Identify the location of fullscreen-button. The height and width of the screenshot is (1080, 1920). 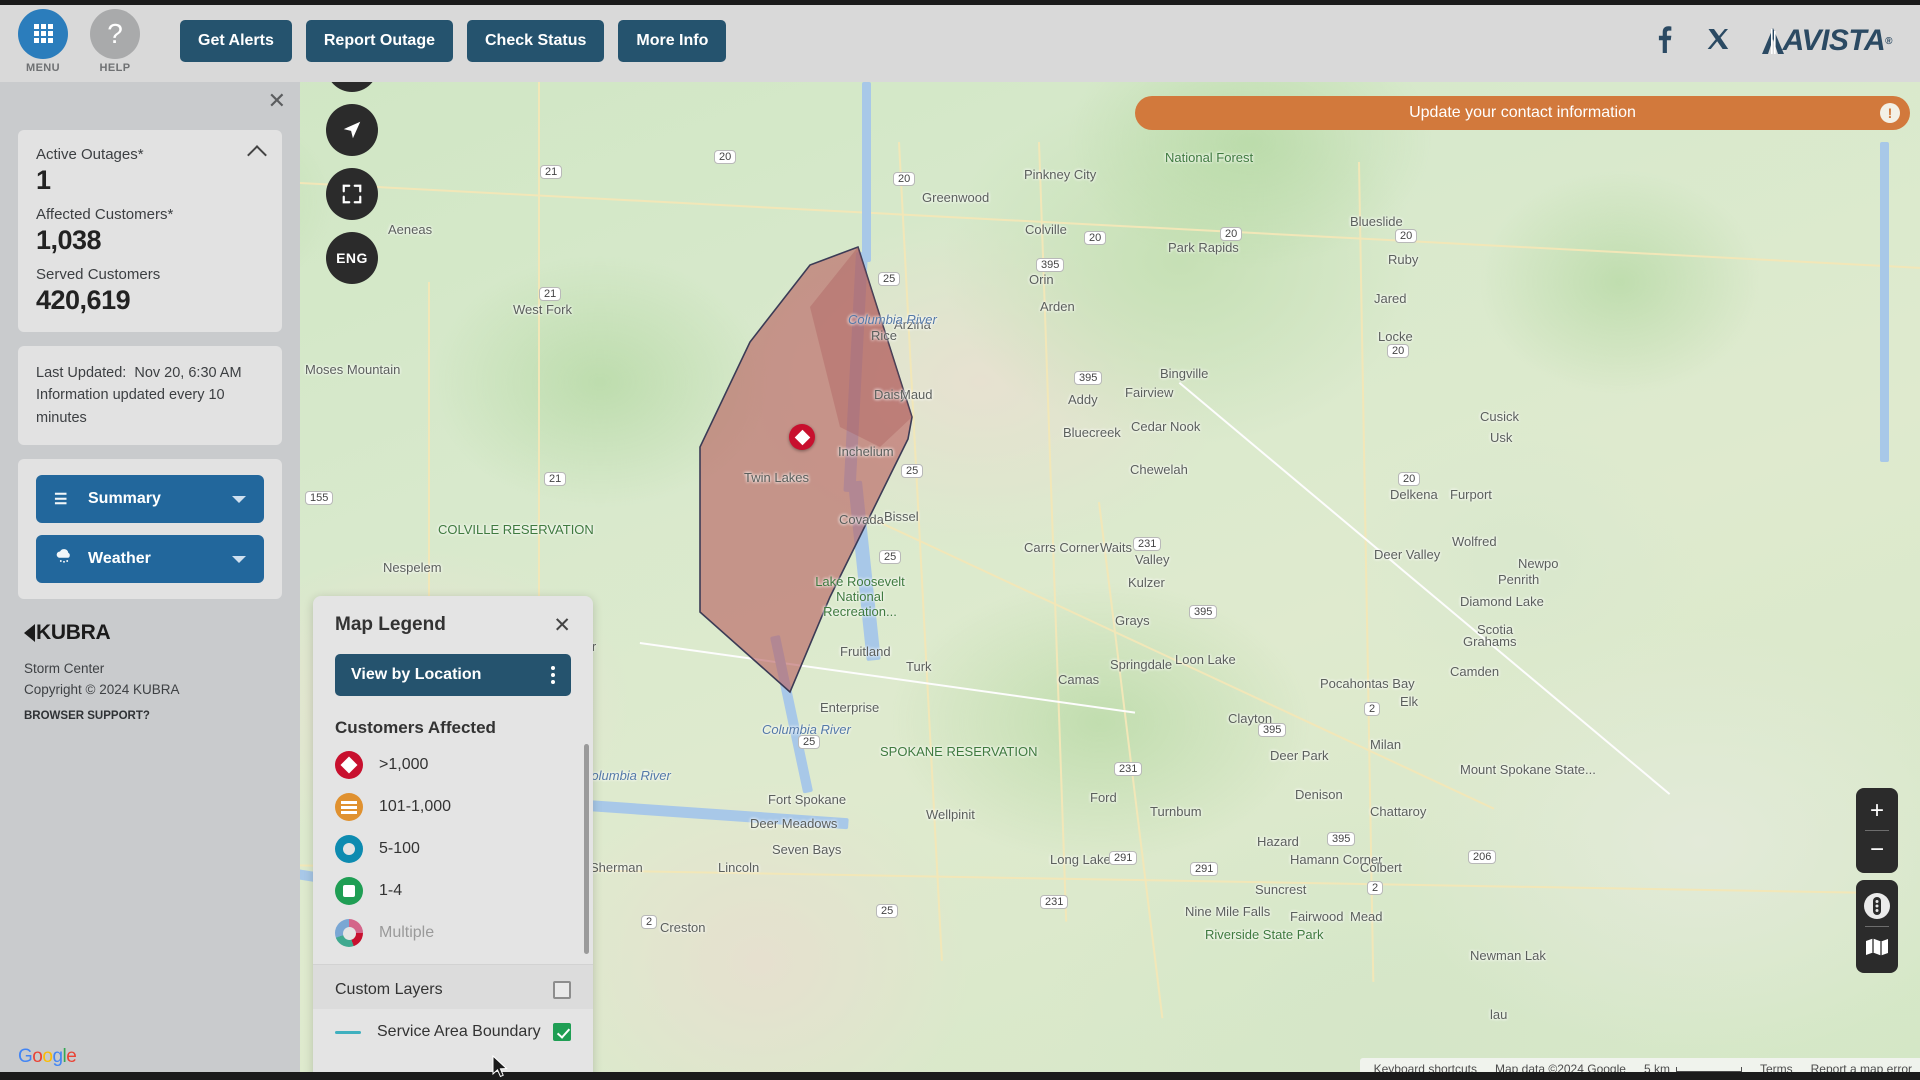
(352, 194).